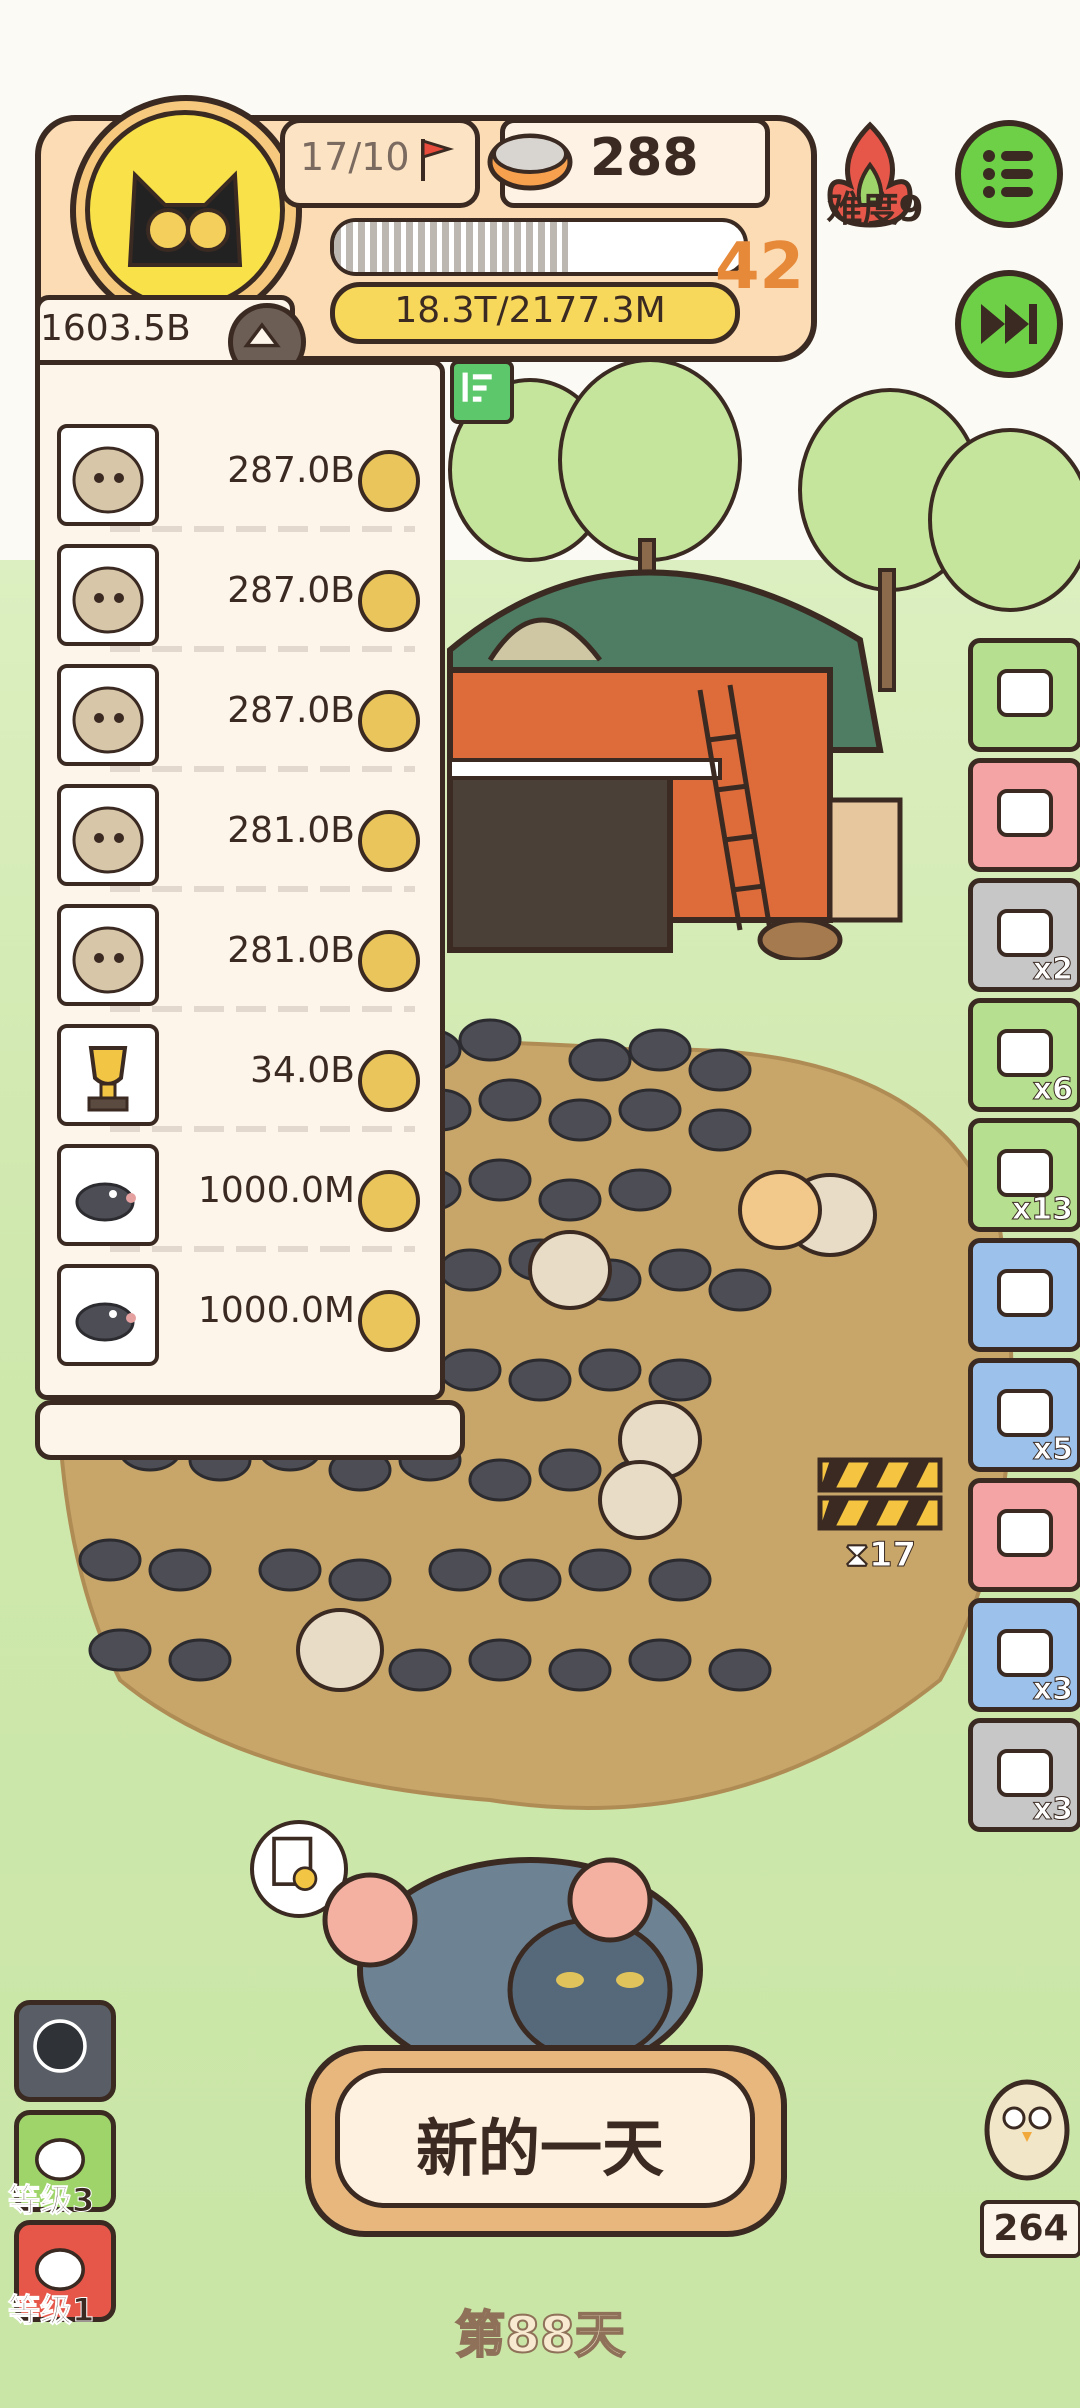  Describe the element at coordinates (1052, 1090) in the screenshot. I see `item-count: x6` at that location.